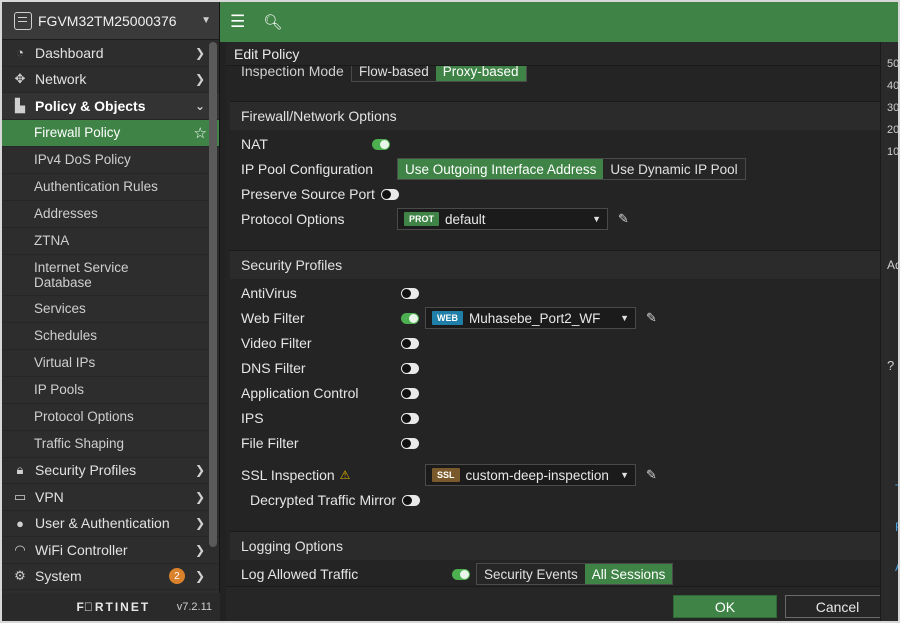  What do you see at coordinates (300, 574) in the screenshot?
I see `log-allowed-traffic-label: Log Allowed Traffic` at bounding box center [300, 574].